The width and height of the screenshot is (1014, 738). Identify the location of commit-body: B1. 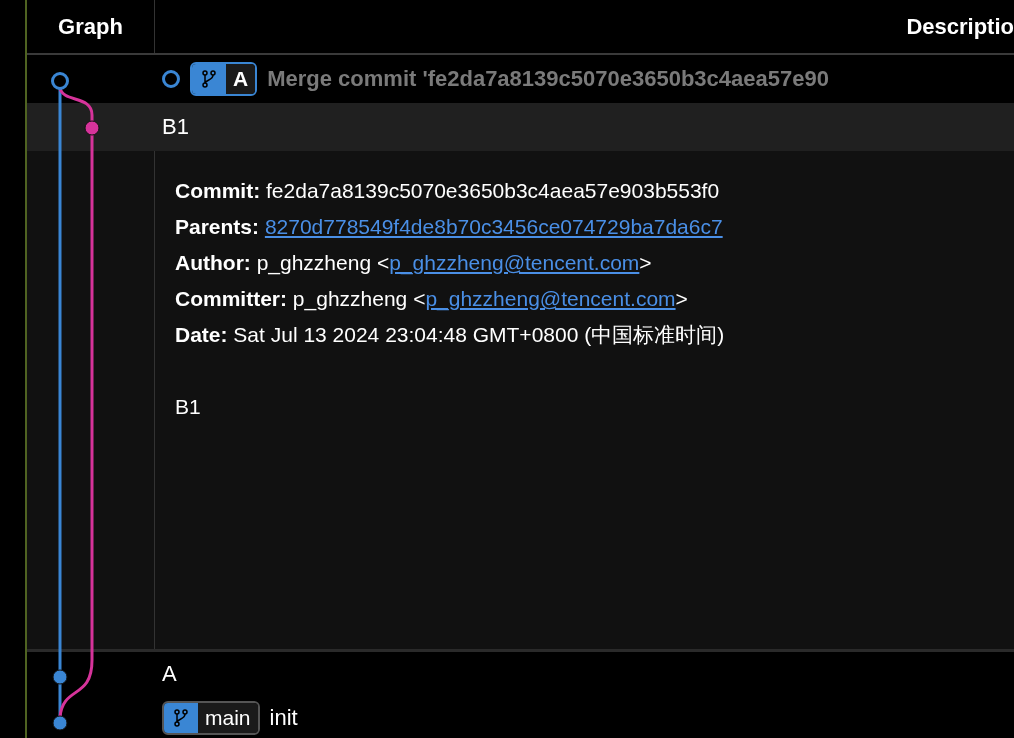
(188, 407).